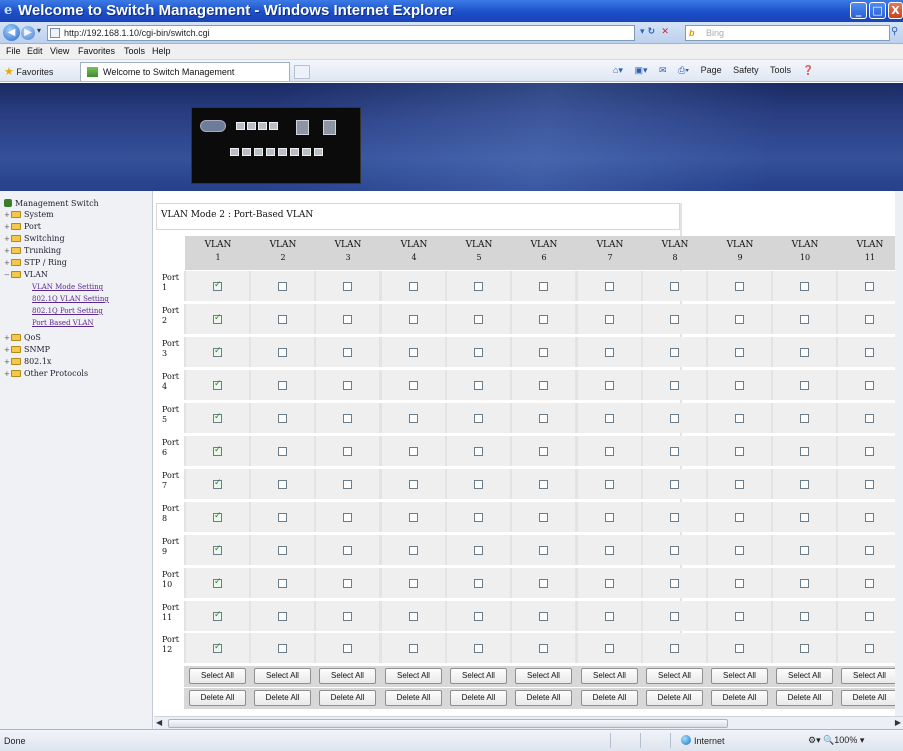 Image resolution: width=903 pixels, height=751 pixels. Describe the element at coordinates (27, 361) in the screenshot. I see `sidebar-item-8021x: +802.1x` at that location.